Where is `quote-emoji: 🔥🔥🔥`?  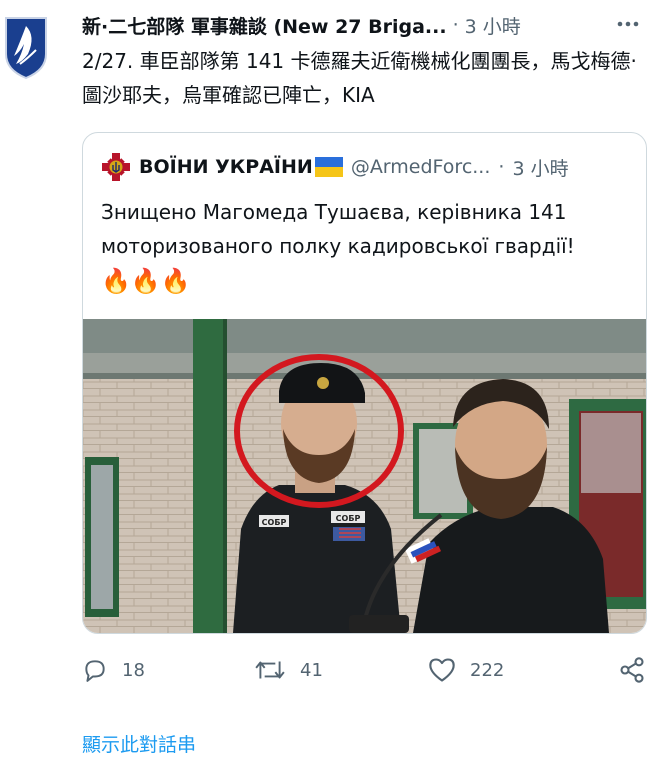
quote-emoji: 🔥🔥🔥 is located at coordinates (146, 281).